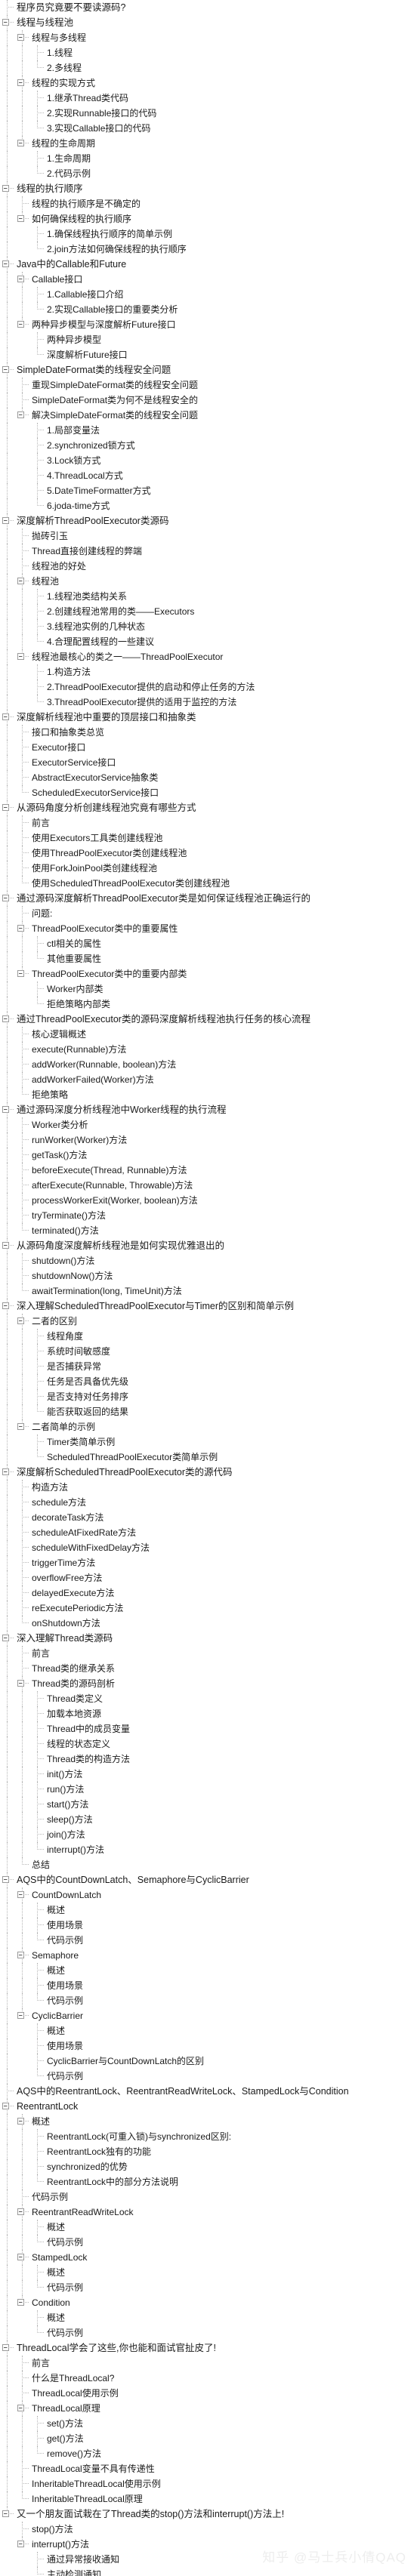  Describe the element at coordinates (208, 1562) in the screenshot. I see `tree-node: triggerTime方法` at that location.